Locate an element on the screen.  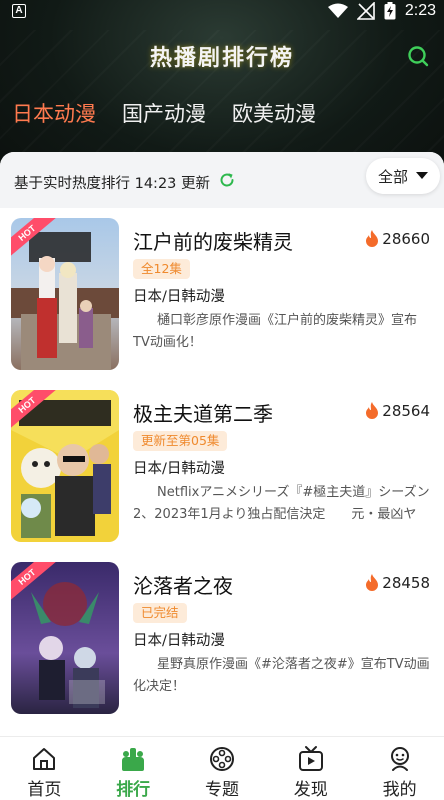
tab-japanese-anime: 日本动漫 is located at coordinates (54, 113).